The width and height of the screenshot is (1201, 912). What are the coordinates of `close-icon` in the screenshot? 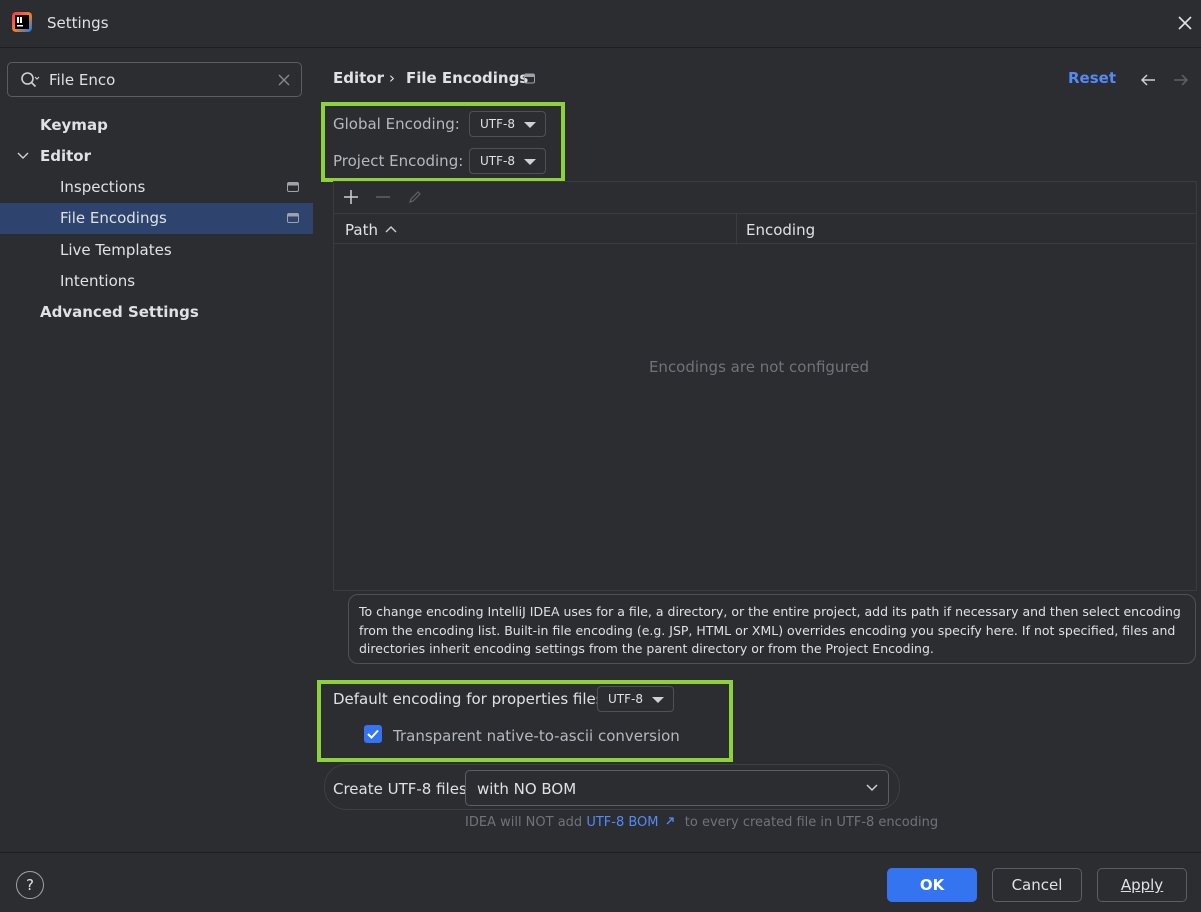 It's located at (1185, 23).